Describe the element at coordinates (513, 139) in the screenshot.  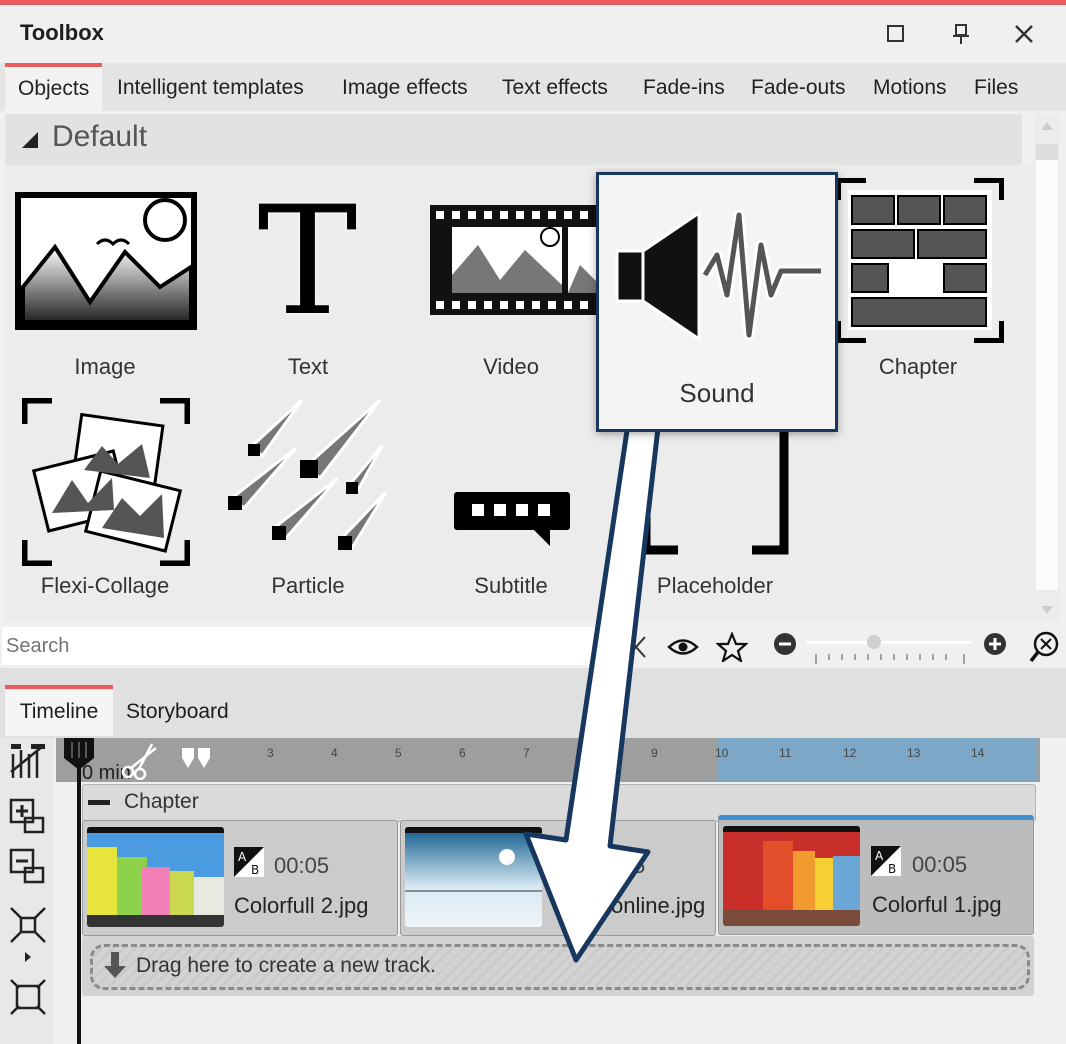
I see `group-header` at that location.